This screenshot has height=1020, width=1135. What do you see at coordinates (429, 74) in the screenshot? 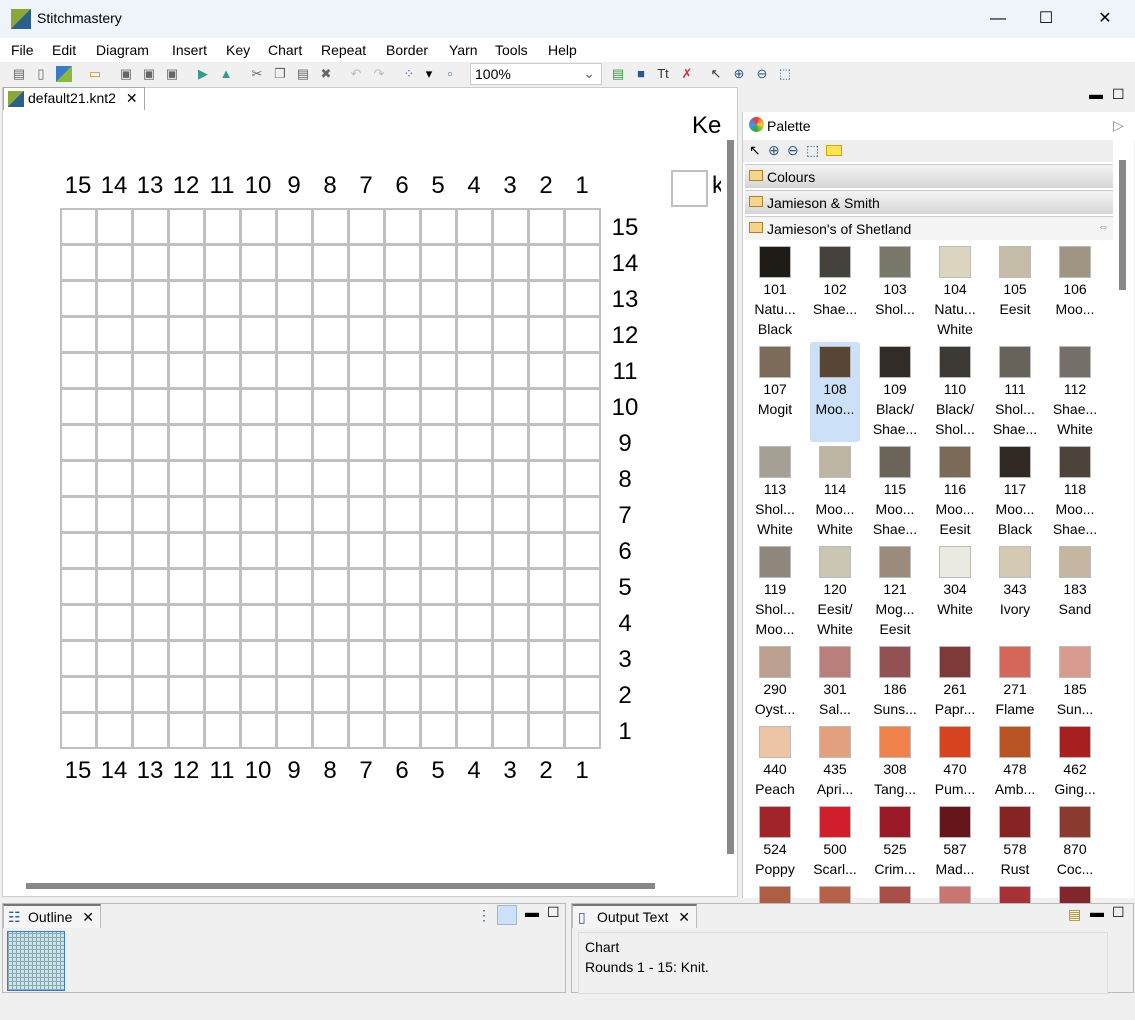
I see `dropdown-arrow-icon: ▾` at bounding box center [429, 74].